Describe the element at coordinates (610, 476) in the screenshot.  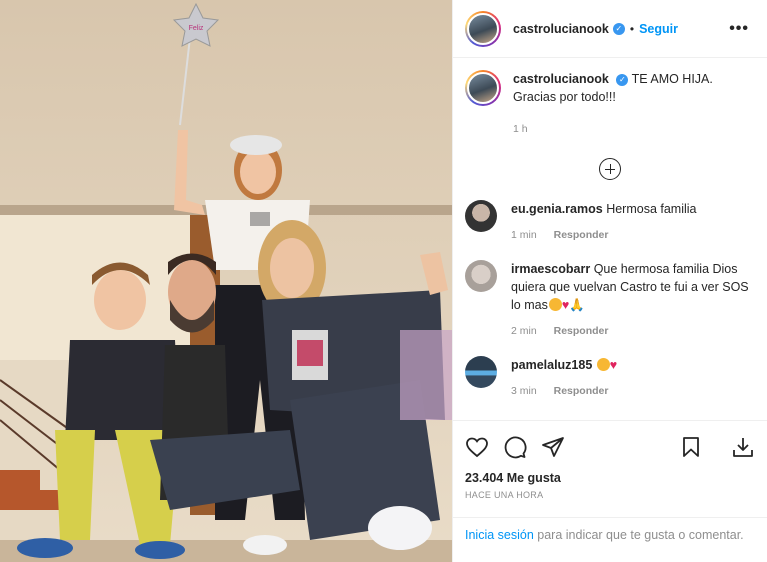
I see `likes-count: 23.404 Me gusta` at that location.